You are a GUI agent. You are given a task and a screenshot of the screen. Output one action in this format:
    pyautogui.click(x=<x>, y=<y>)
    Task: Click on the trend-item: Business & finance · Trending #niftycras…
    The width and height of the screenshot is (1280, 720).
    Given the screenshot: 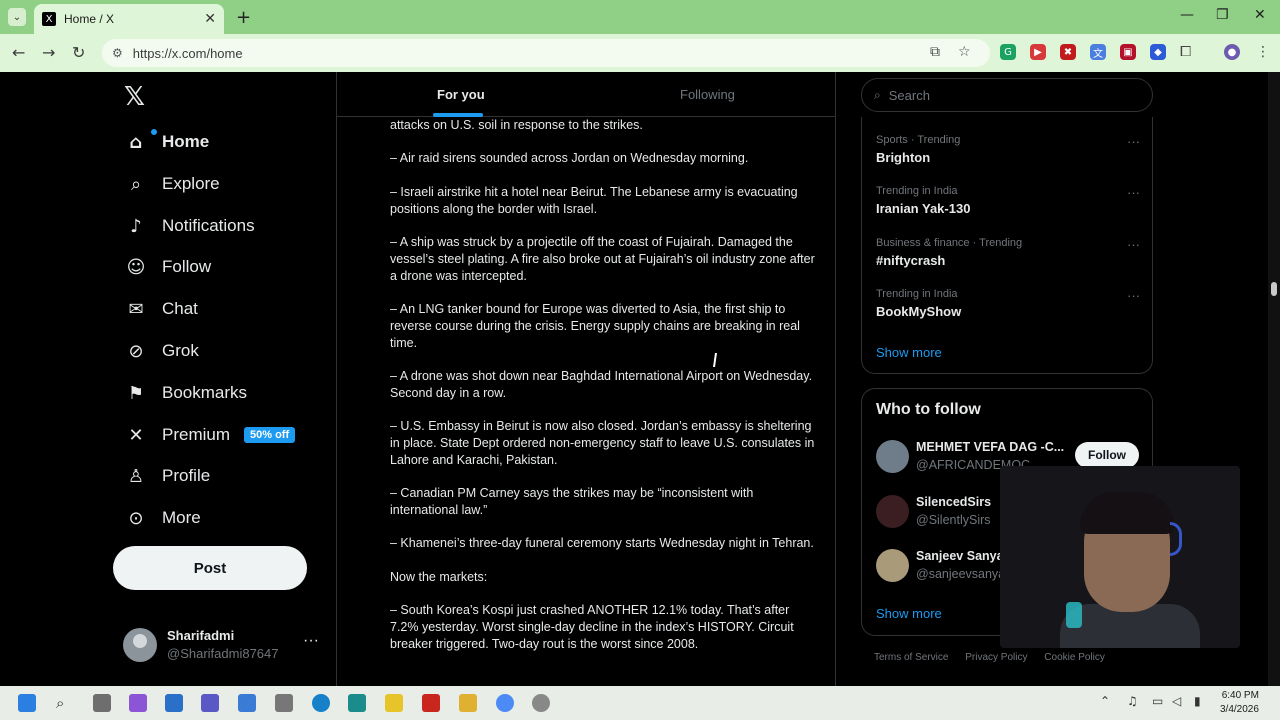 What is the action you would take?
    pyautogui.click(x=1008, y=252)
    